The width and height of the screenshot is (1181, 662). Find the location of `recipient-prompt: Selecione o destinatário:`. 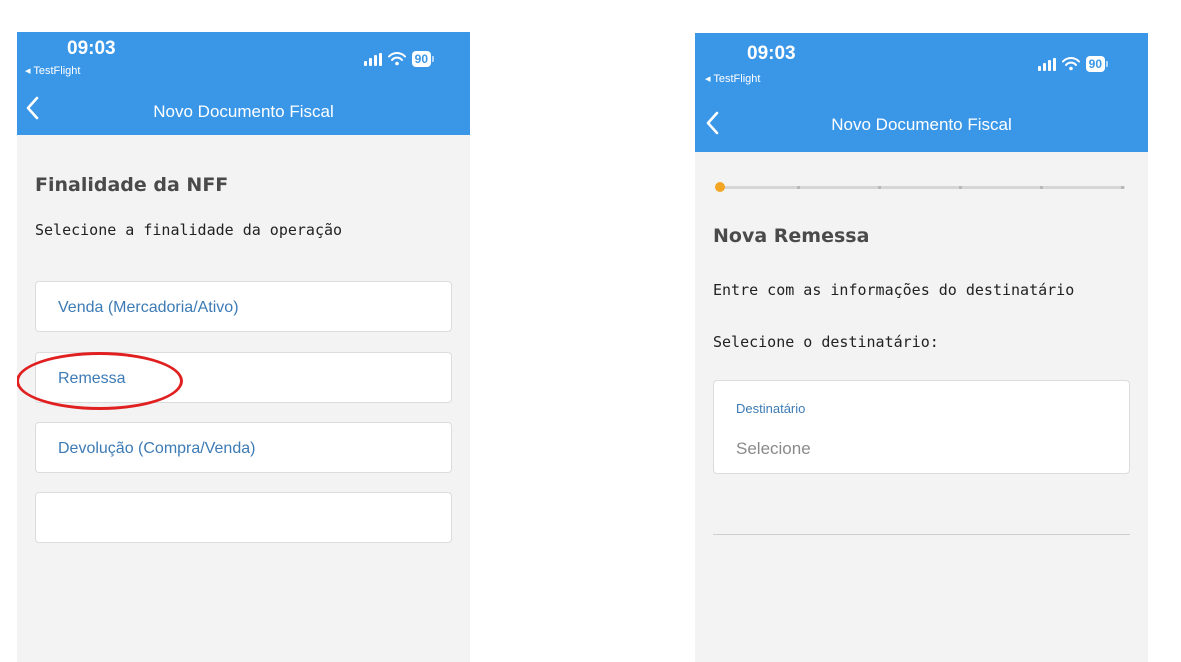

recipient-prompt: Selecione o destinatário: is located at coordinates (826, 342).